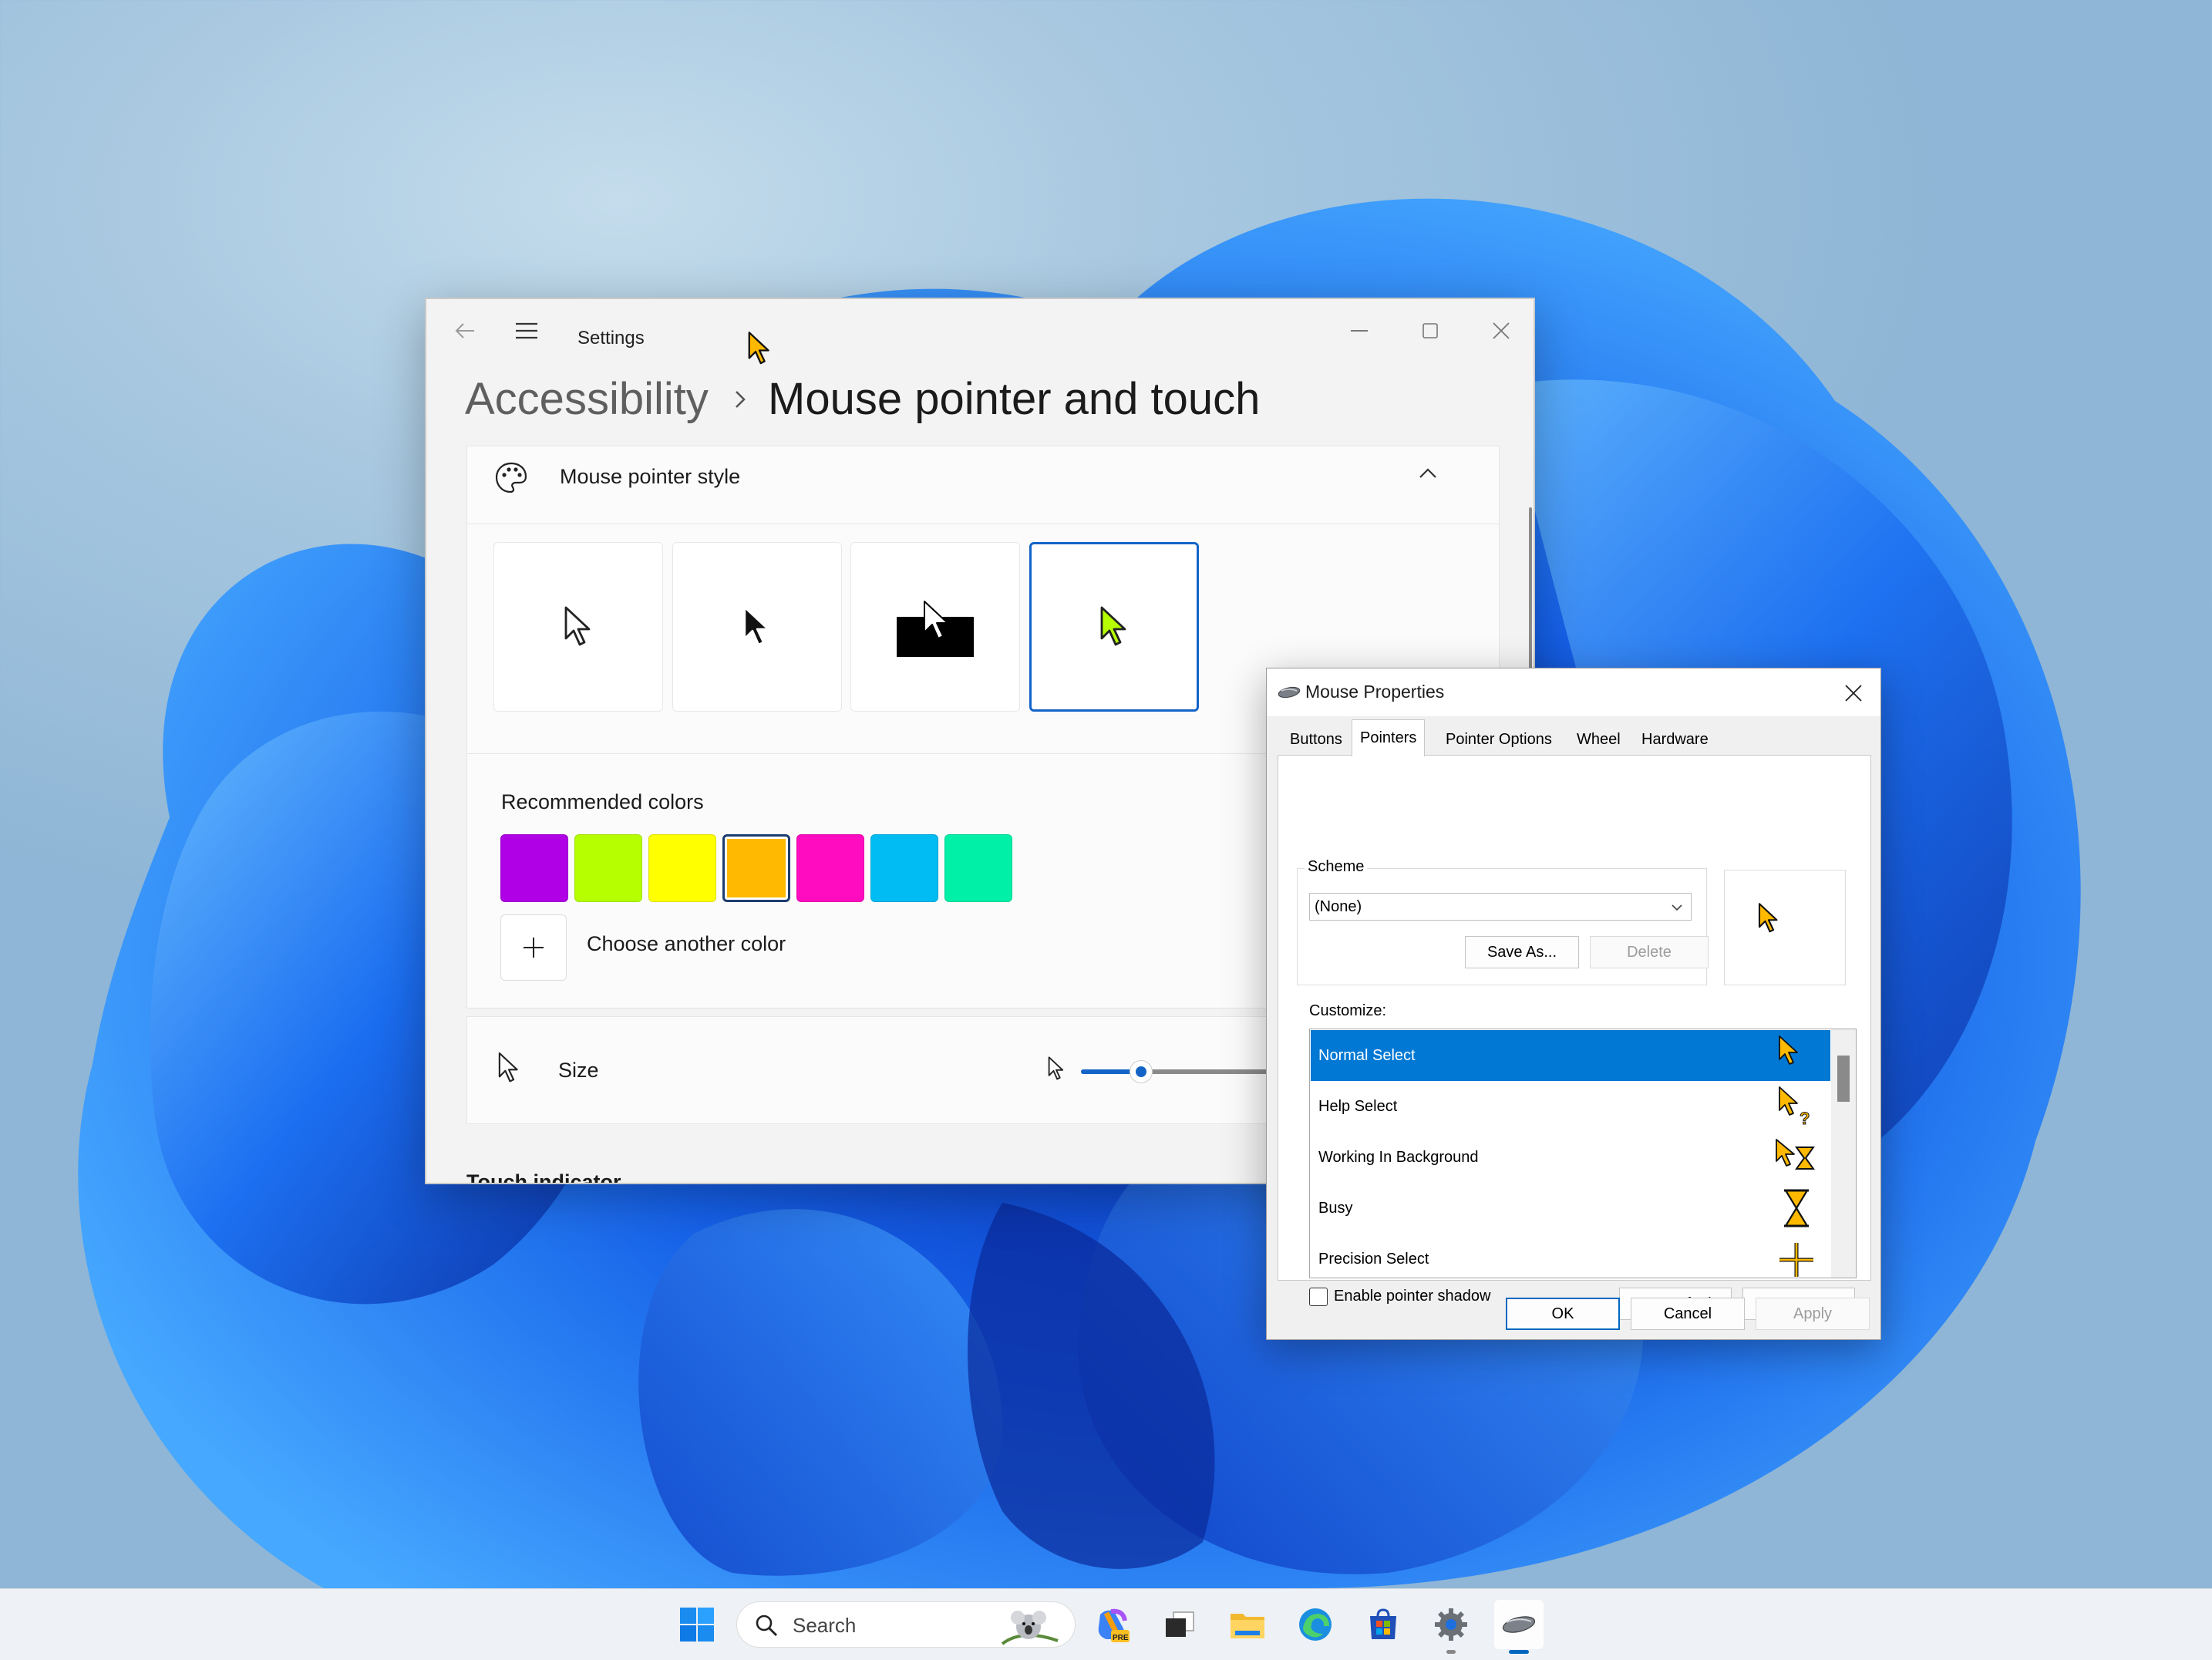 The height and width of the screenshot is (1660, 2212). I want to click on touch-indicator-heading: Touch indicator, so click(543, 1177).